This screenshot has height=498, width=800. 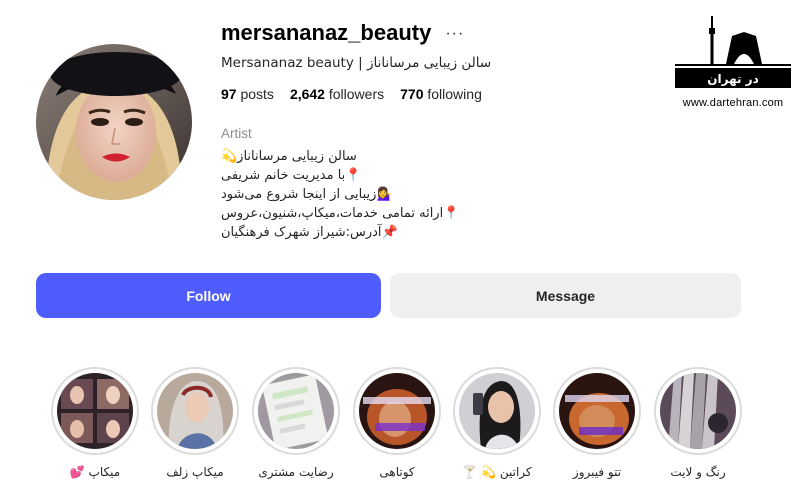 What do you see at coordinates (326, 32) in the screenshot?
I see `username: mersananaz_beauty` at bounding box center [326, 32].